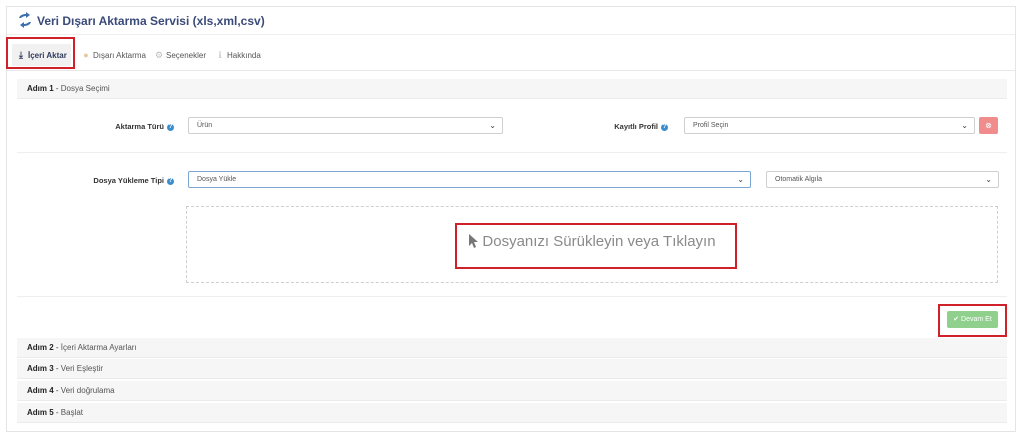 Image resolution: width=1024 pixels, height=437 pixels. Describe the element at coordinates (133, 180) in the screenshot. I see `dosya-yukleme-label: Dosya Yükleme Tipi?` at that location.